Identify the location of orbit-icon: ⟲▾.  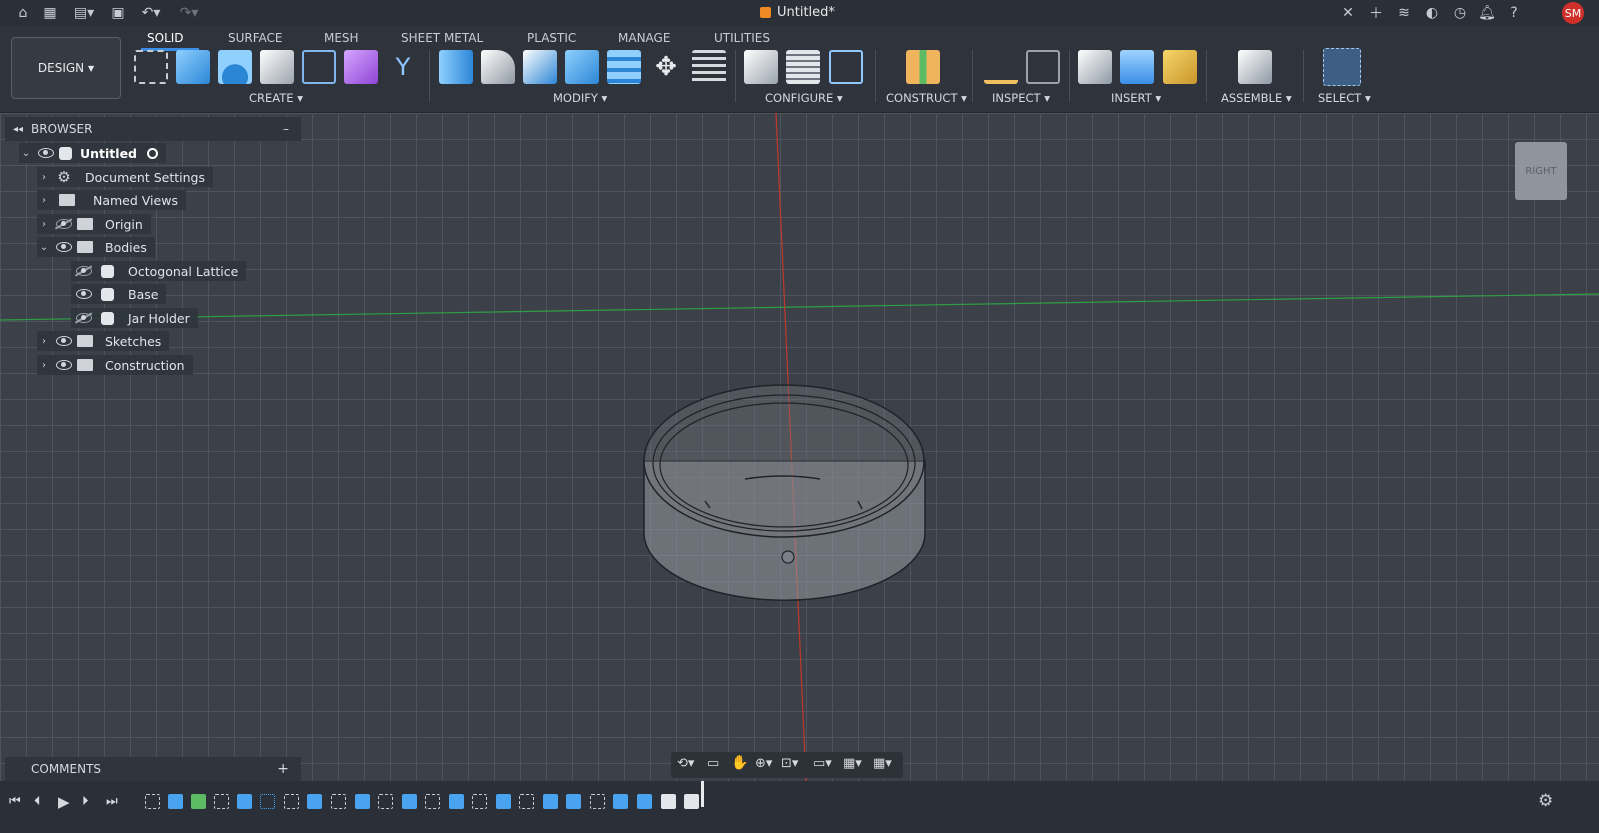
(685, 763).